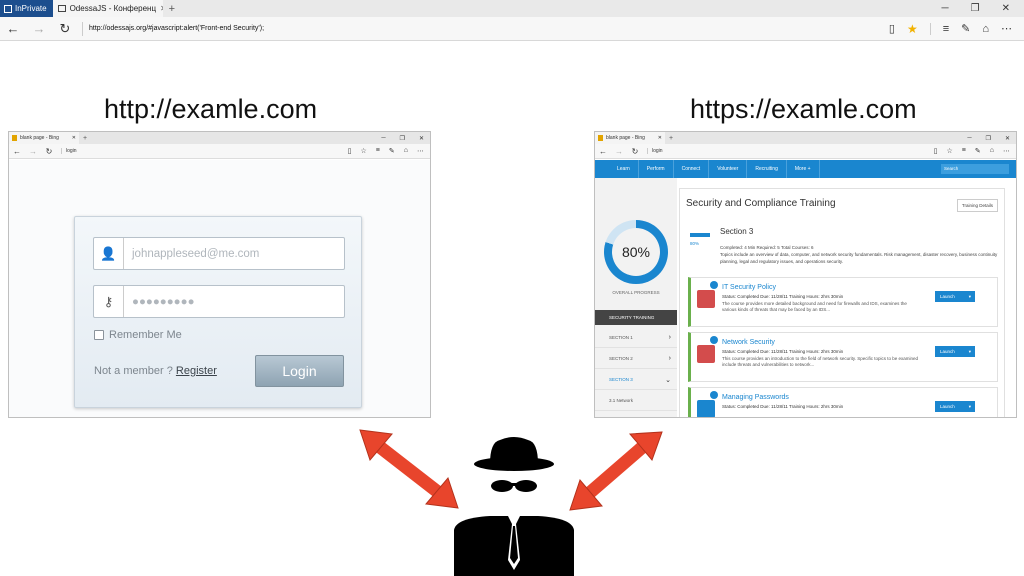 Image resolution: width=1024 pixels, height=576 pixels. Describe the element at coordinates (761, 203) in the screenshot. I see `training-title: Security and Compliance Training` at that location.